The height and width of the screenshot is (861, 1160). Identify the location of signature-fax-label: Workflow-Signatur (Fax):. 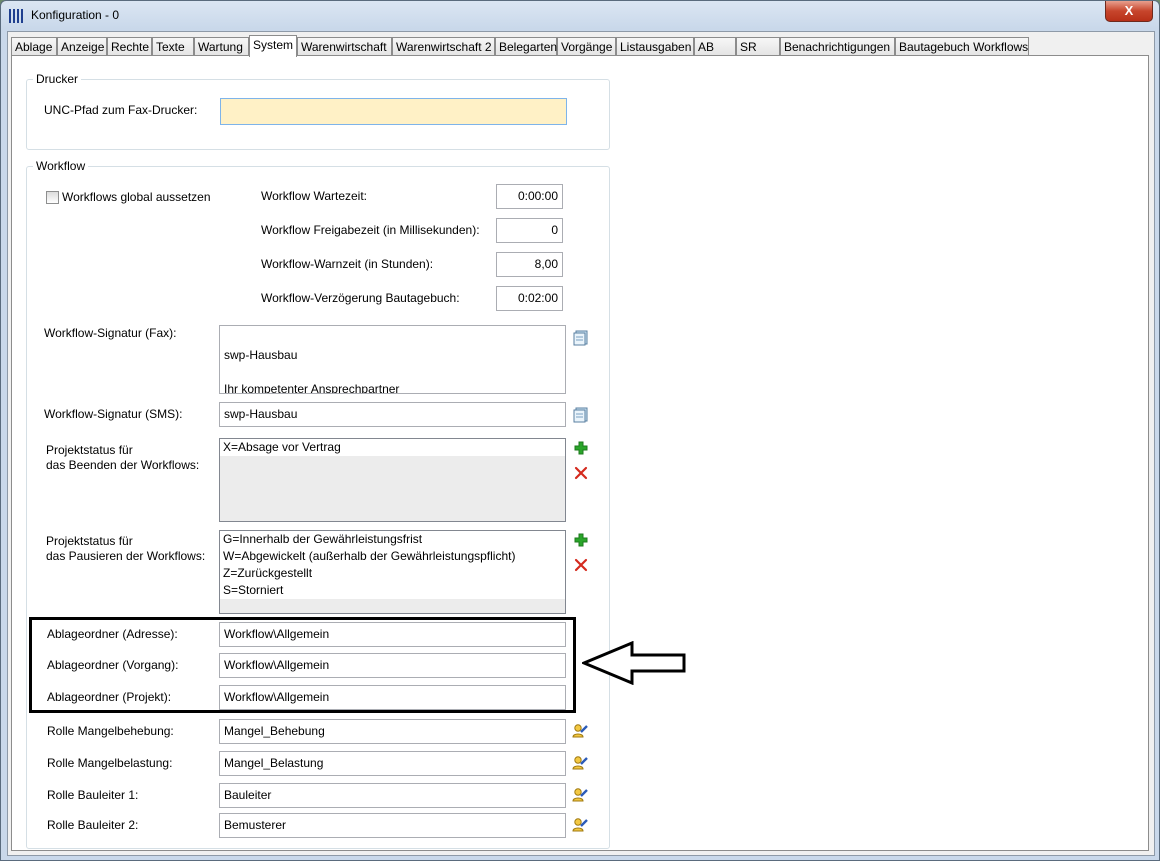
(110, 333).